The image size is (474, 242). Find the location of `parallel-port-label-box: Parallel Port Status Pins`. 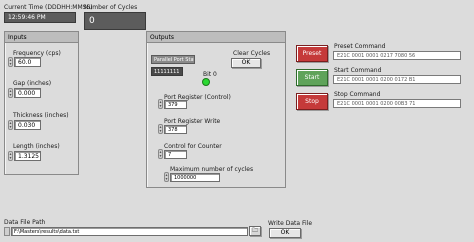

parallel-port-label-box: Parallel Port Status Pins is located at coordinates (173, 59).